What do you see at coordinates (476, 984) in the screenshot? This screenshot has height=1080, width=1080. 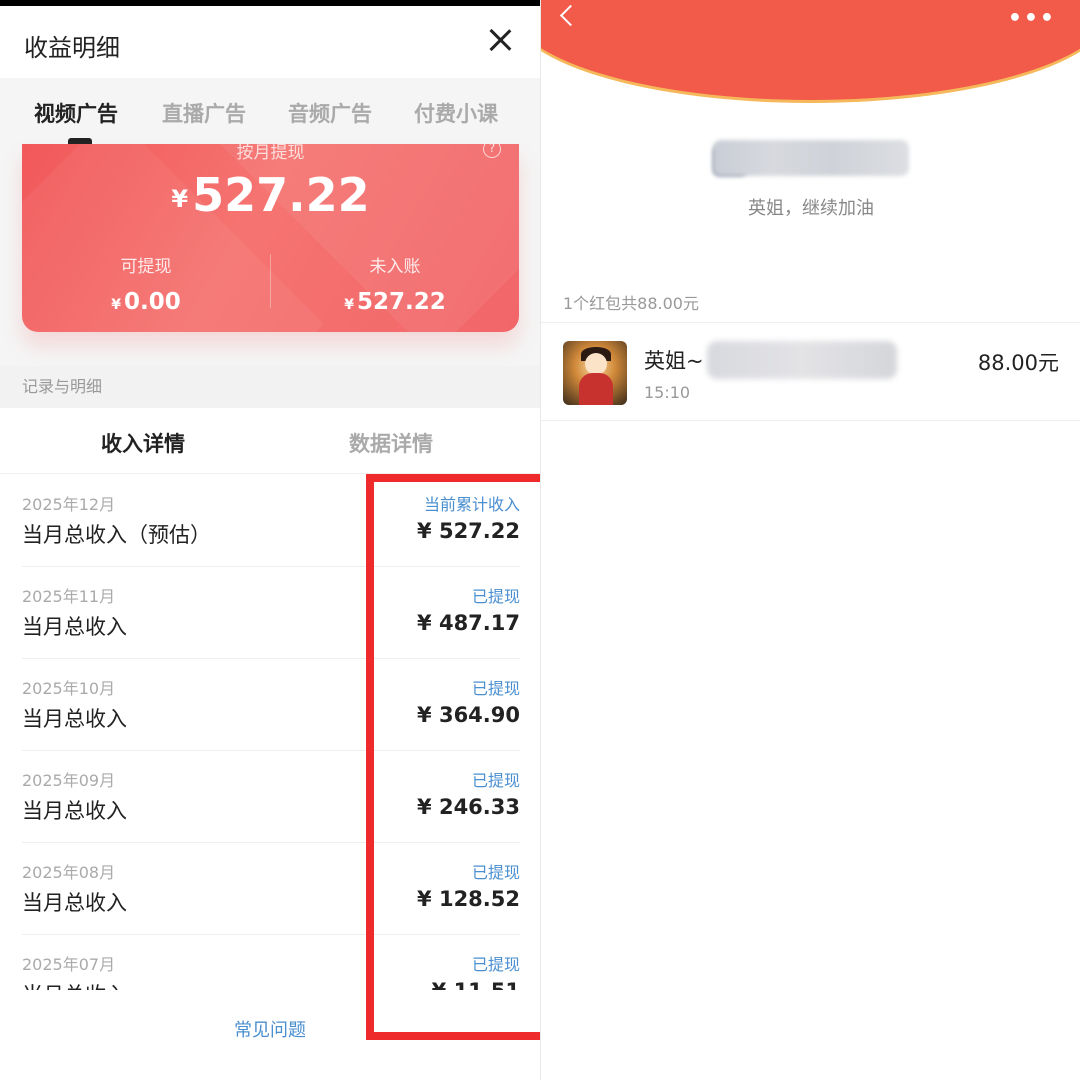 I see `row-amount: ¥ 11.51` at bounding box center [476, 984].